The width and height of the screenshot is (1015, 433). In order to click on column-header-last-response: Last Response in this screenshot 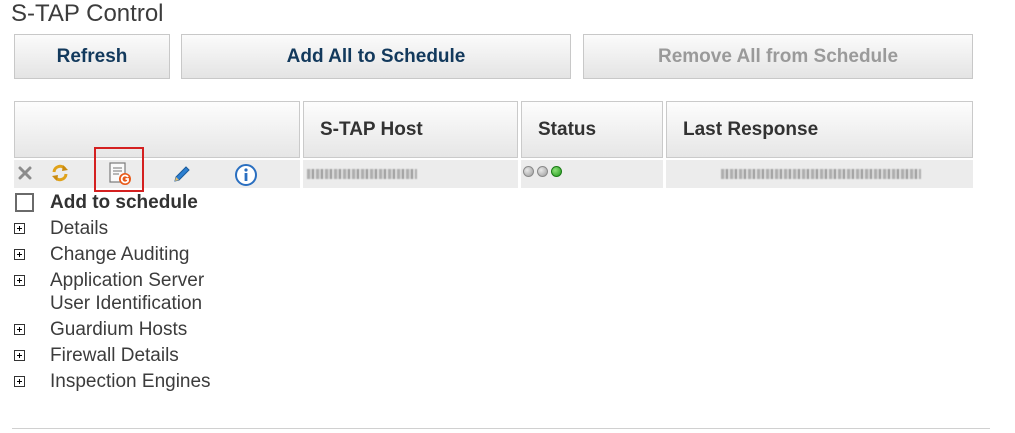, I will do `click(819, 129)`.